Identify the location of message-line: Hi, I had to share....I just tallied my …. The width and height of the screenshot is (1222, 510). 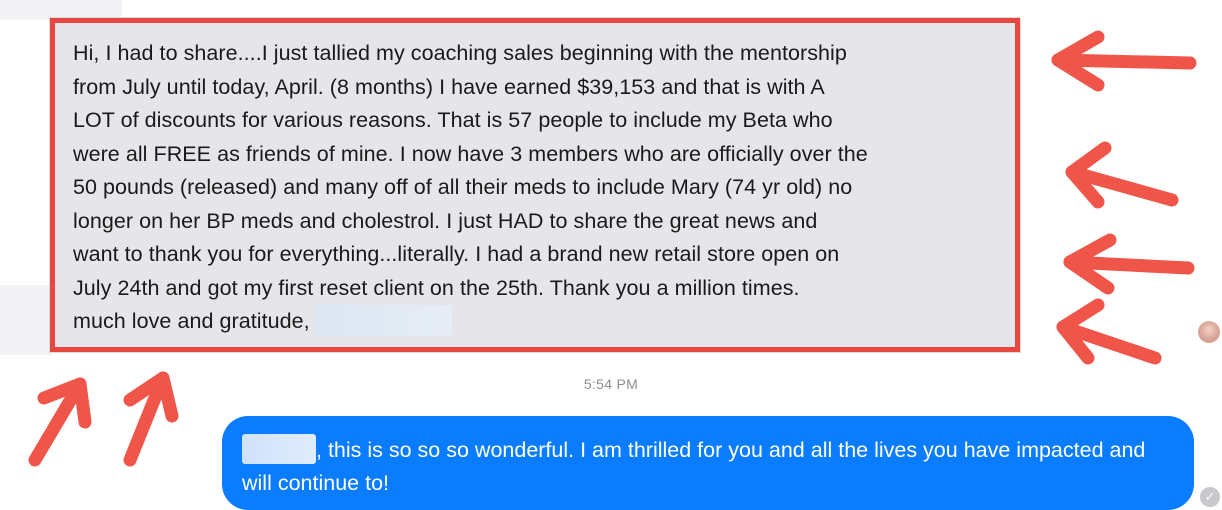
(460, 53).